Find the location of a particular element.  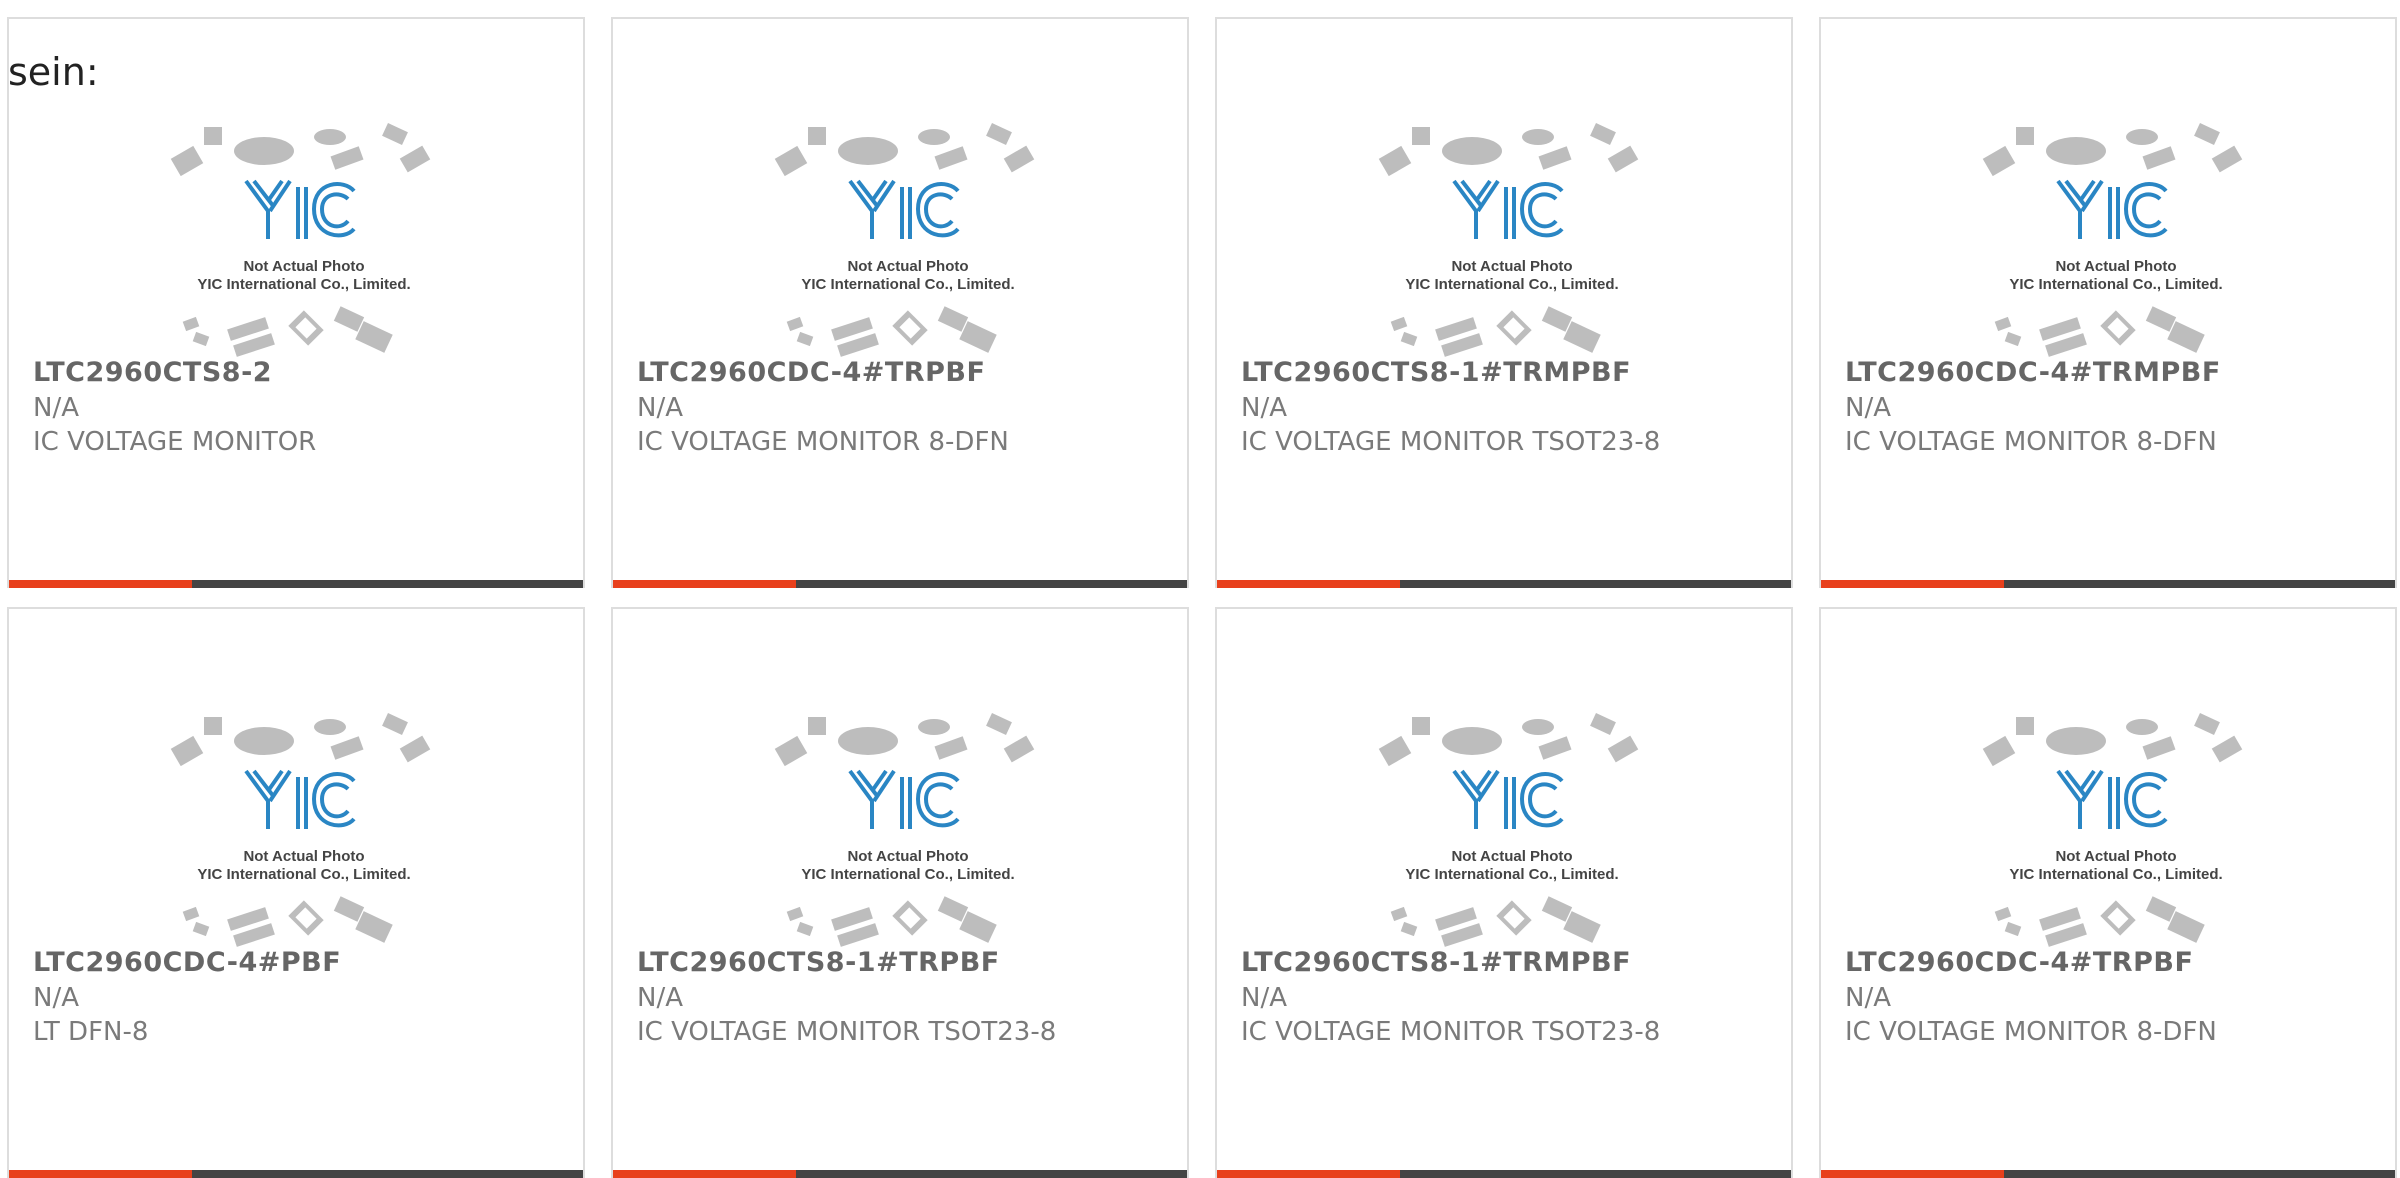

product-part-number: LTC2960CTS8-1#TRPBF is located at coordinates (818, 962).